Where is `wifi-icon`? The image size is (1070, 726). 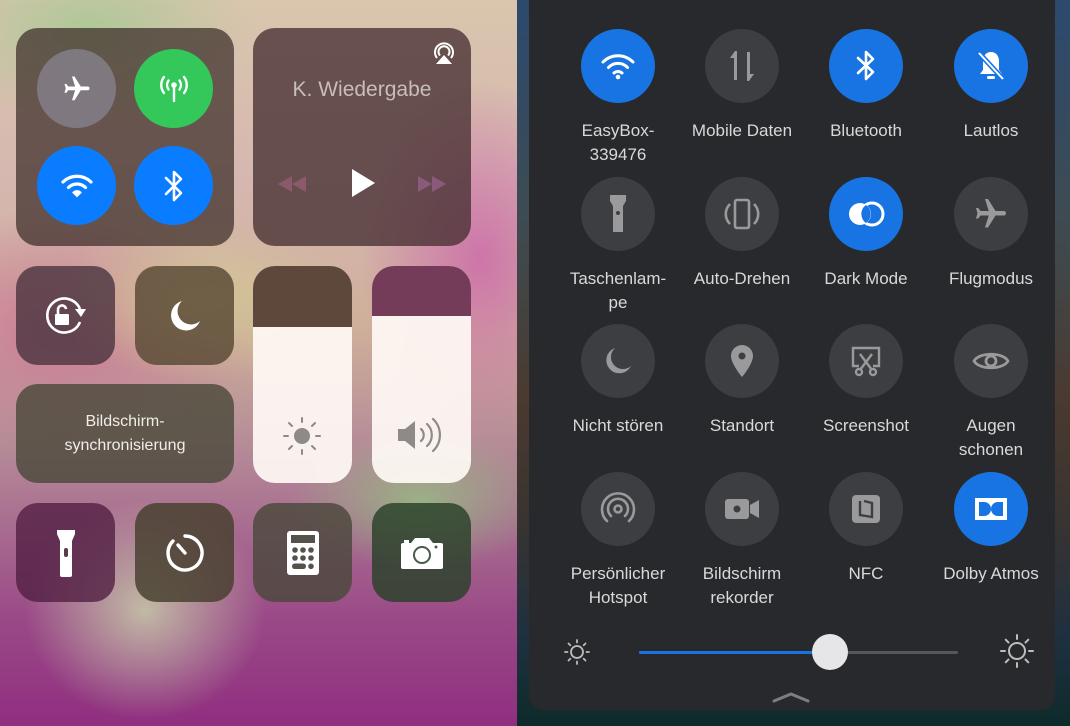
wifi-icon is located at coordinates (76, 185).